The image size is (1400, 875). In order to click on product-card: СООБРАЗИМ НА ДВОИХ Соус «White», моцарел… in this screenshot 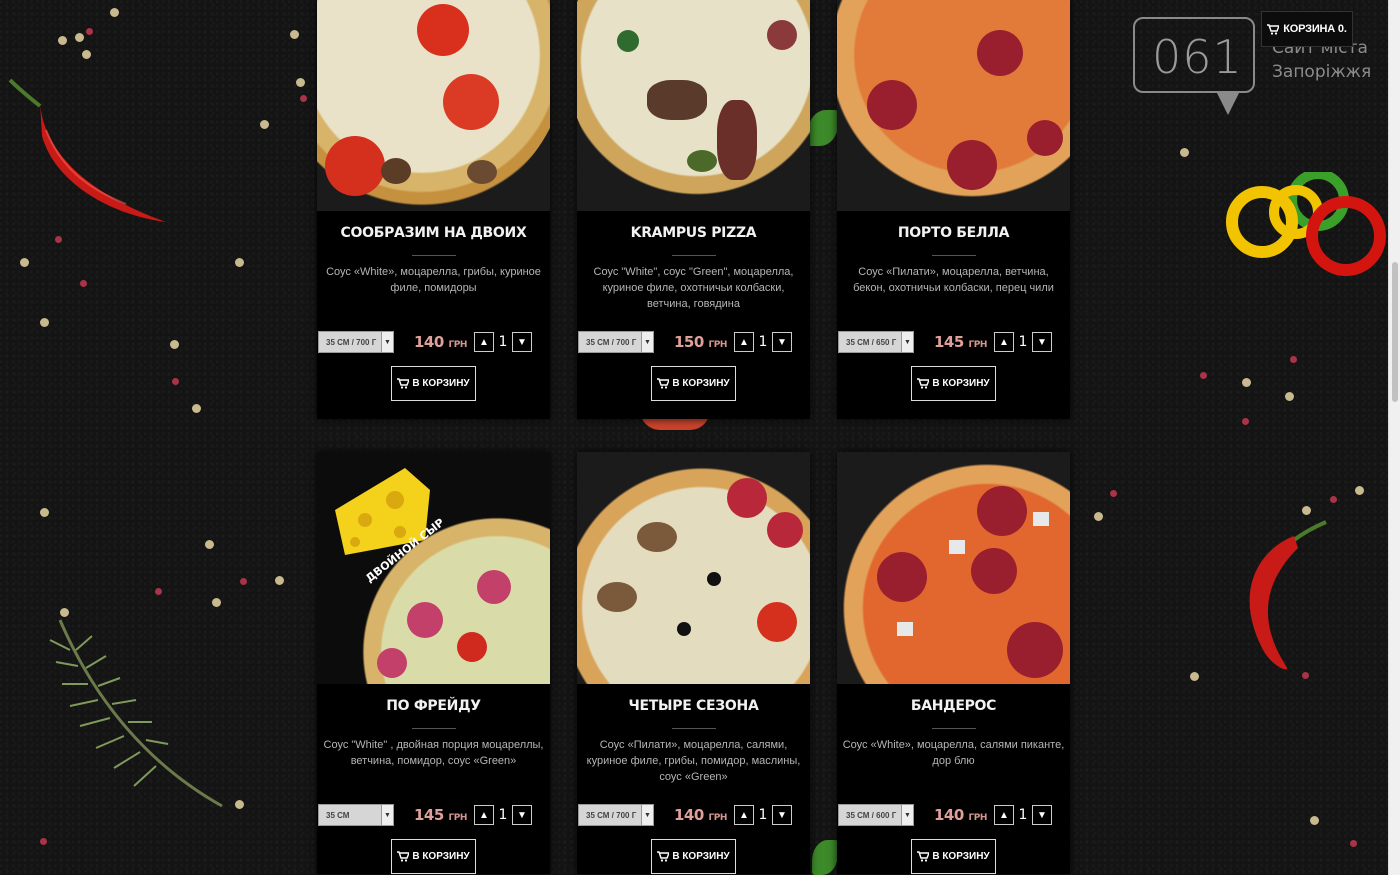, I will do `click(433, 209)`.